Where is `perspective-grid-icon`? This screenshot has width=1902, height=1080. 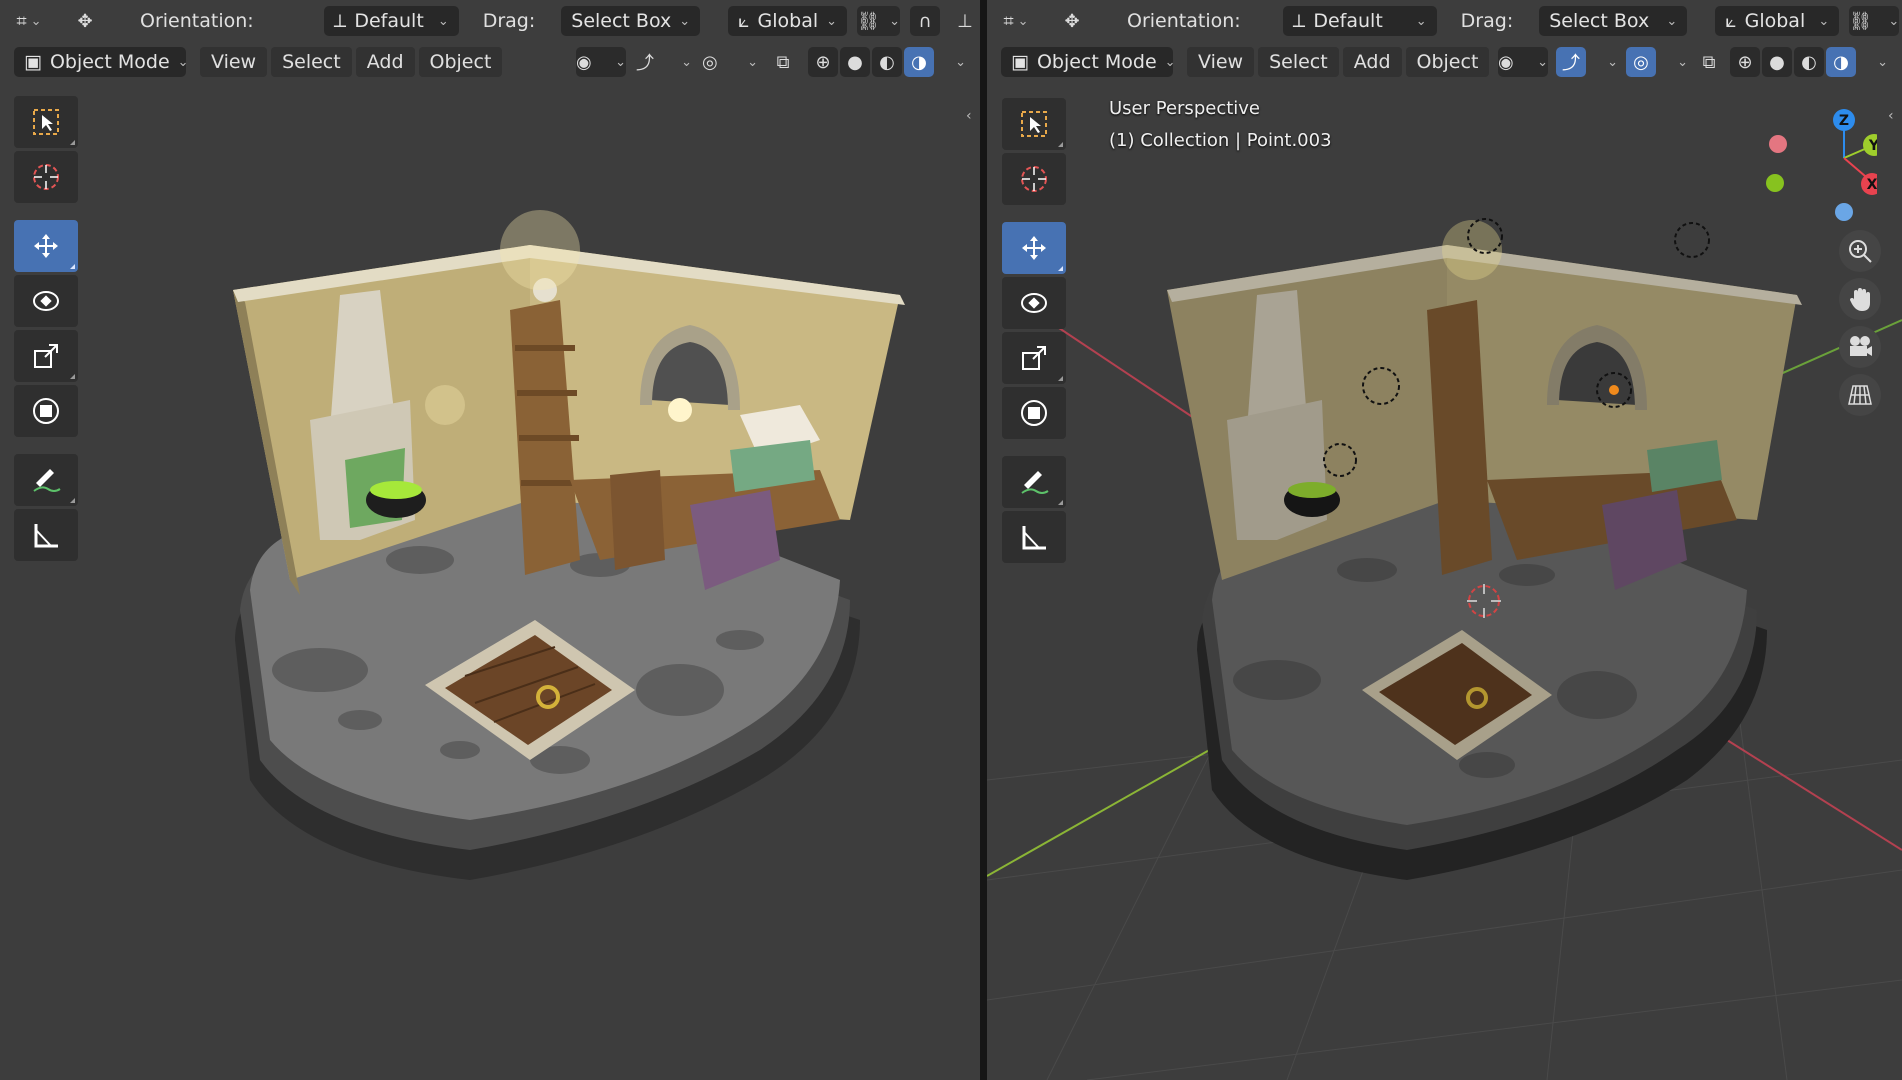
perspective-grid-icon is located at coordinates (1860, 395).